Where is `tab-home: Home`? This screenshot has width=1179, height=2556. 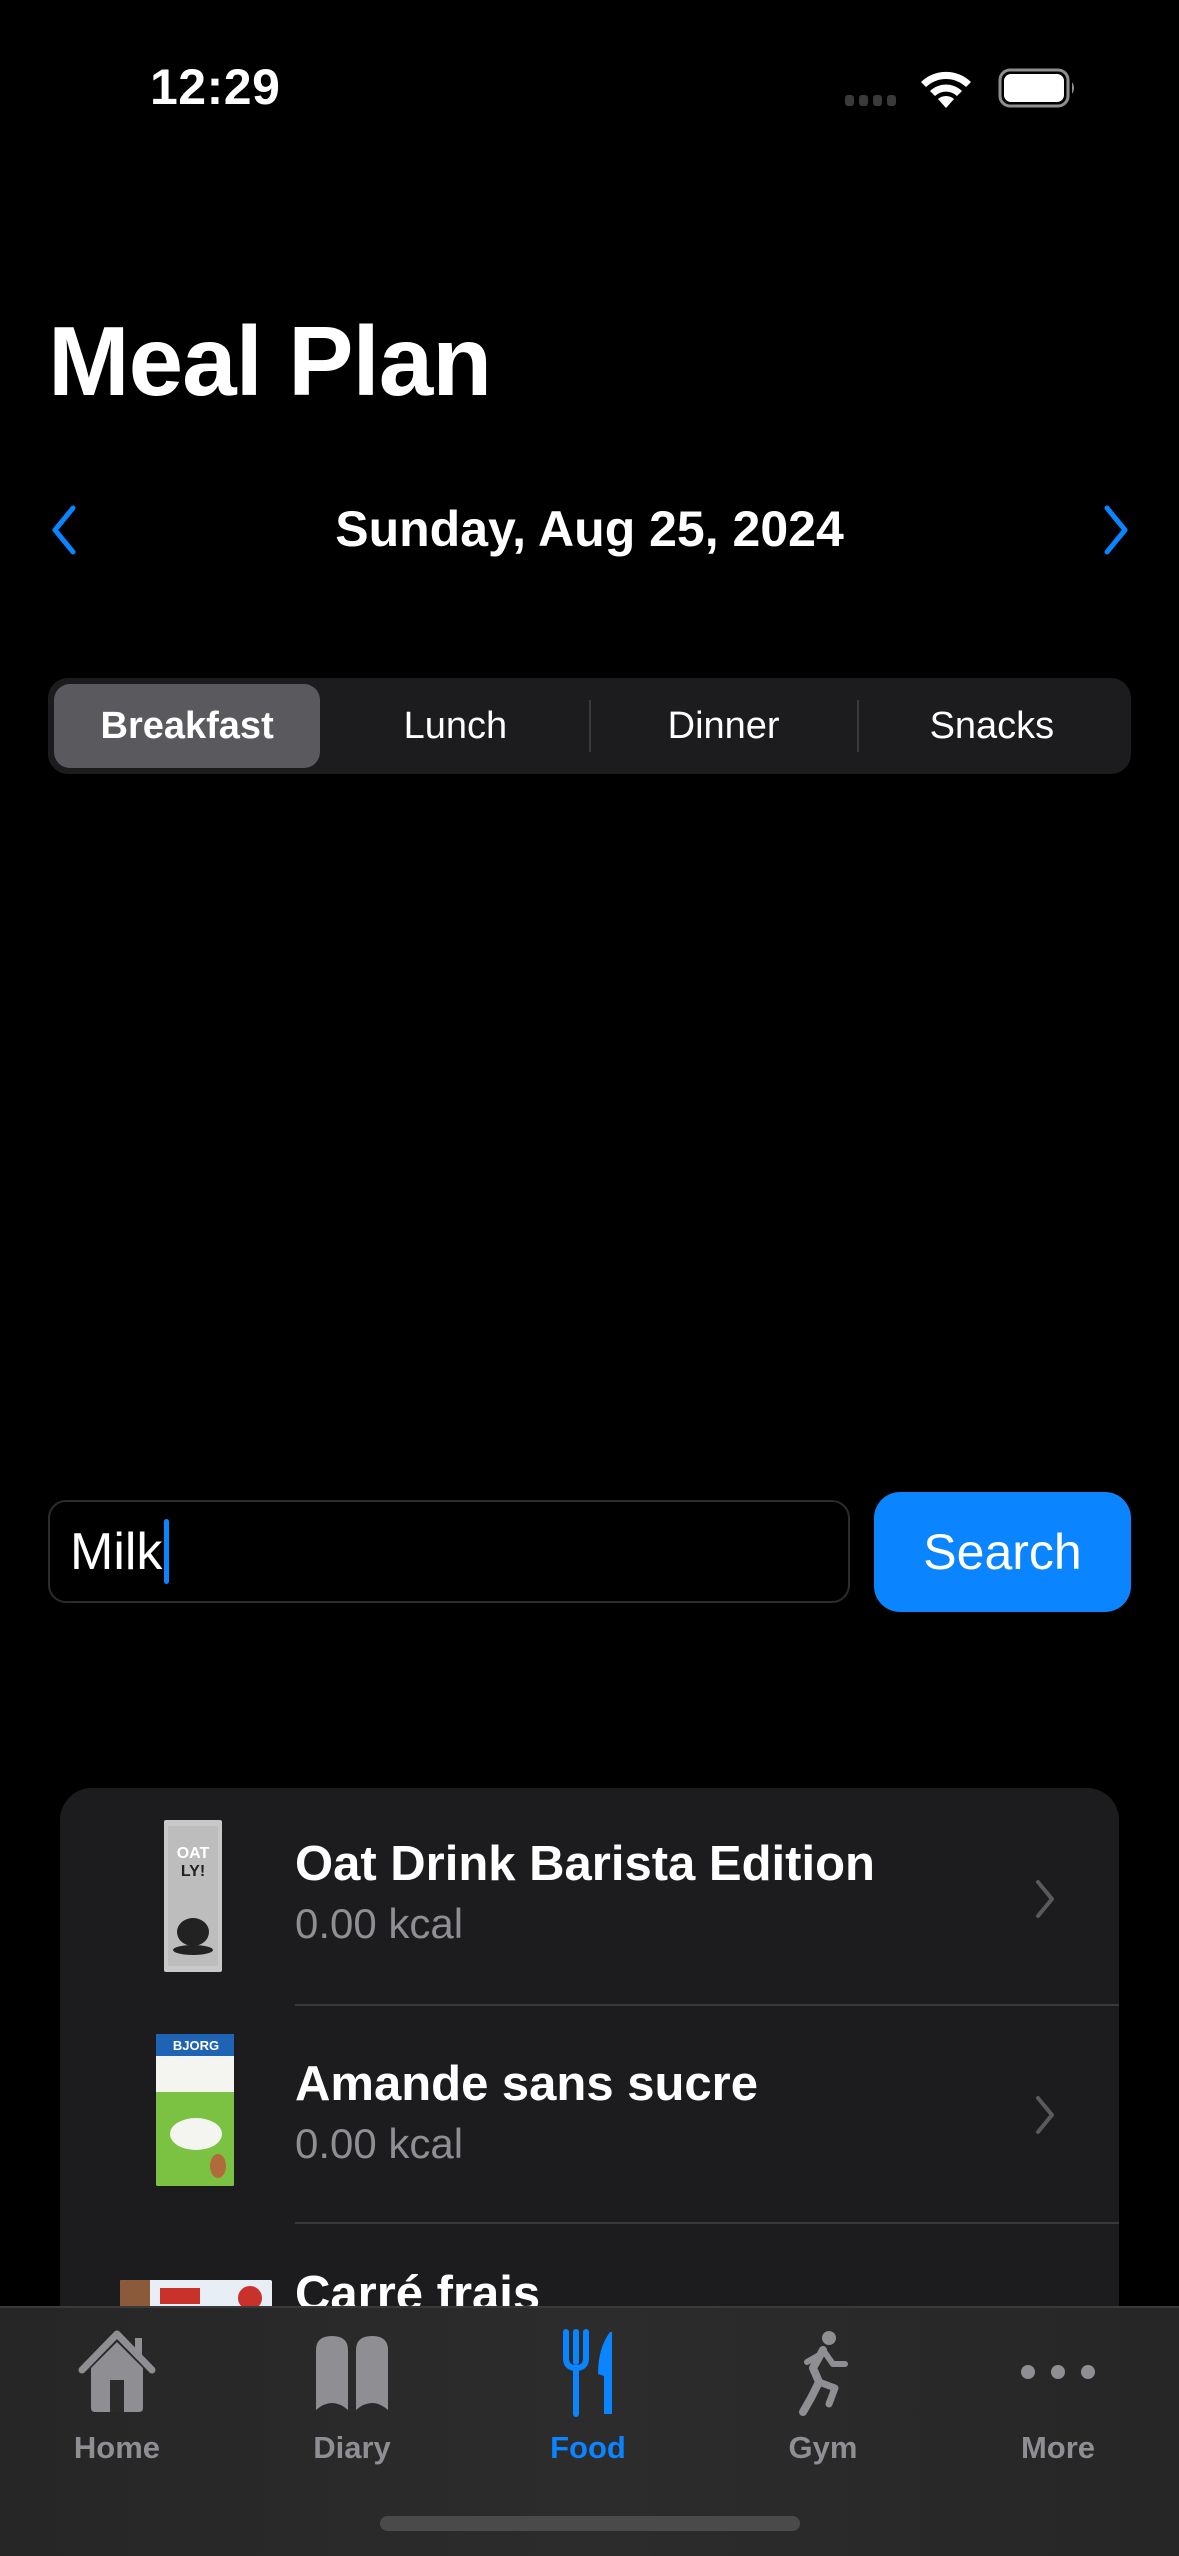 tab-home: Home is located at coordinates (117, 2403).